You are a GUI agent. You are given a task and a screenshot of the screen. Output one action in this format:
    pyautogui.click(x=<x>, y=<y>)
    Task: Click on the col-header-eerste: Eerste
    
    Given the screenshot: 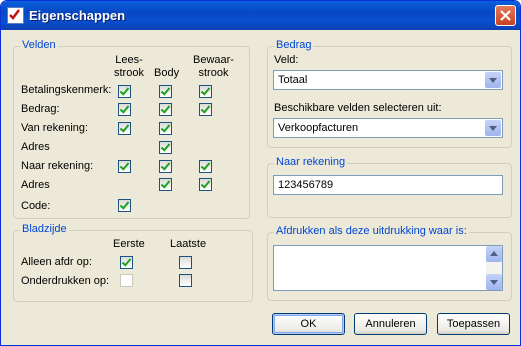 What is the action you would take?
    pyautogui.click(x=129, y=244)
    